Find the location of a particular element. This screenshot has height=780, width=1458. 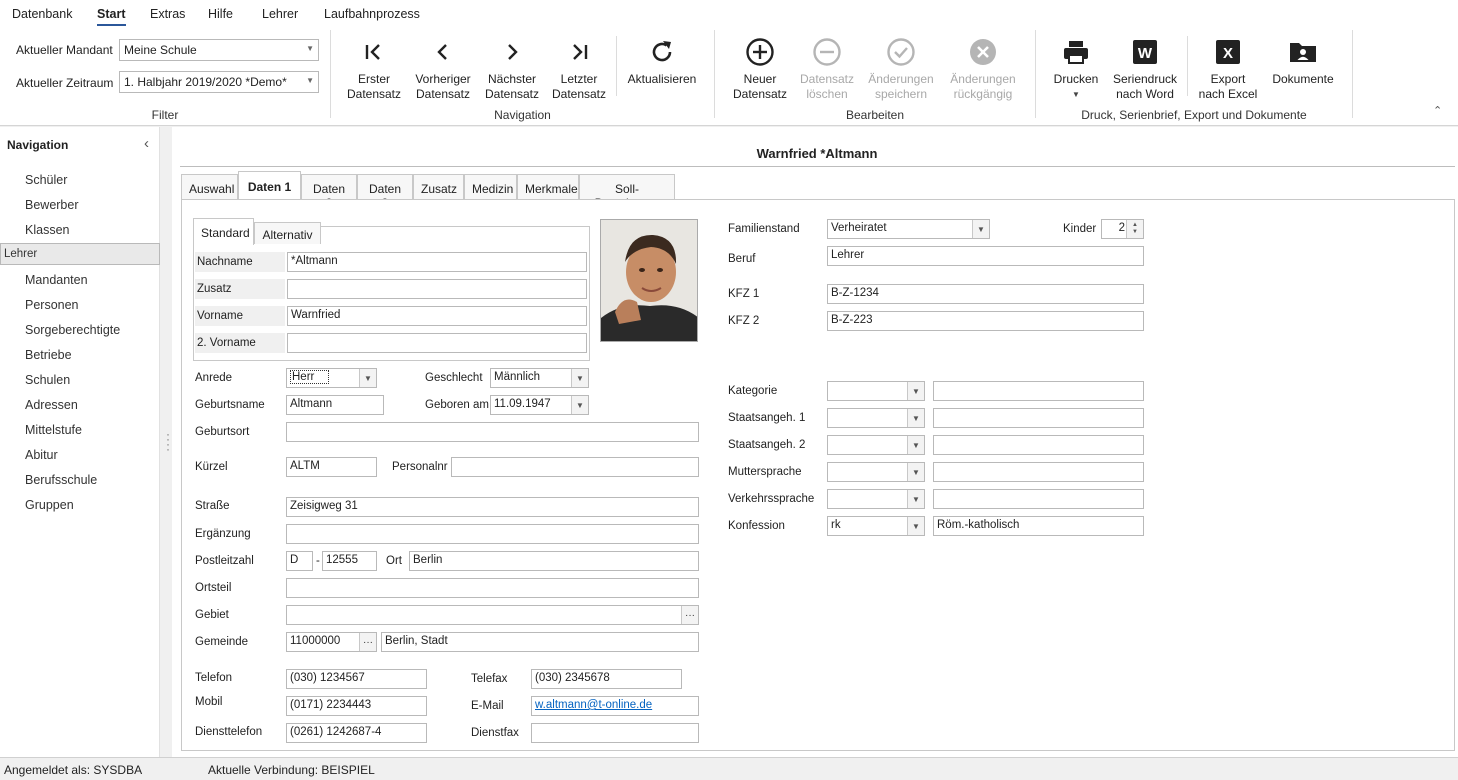

menu-start: Start is located at coordinates (111, 14).